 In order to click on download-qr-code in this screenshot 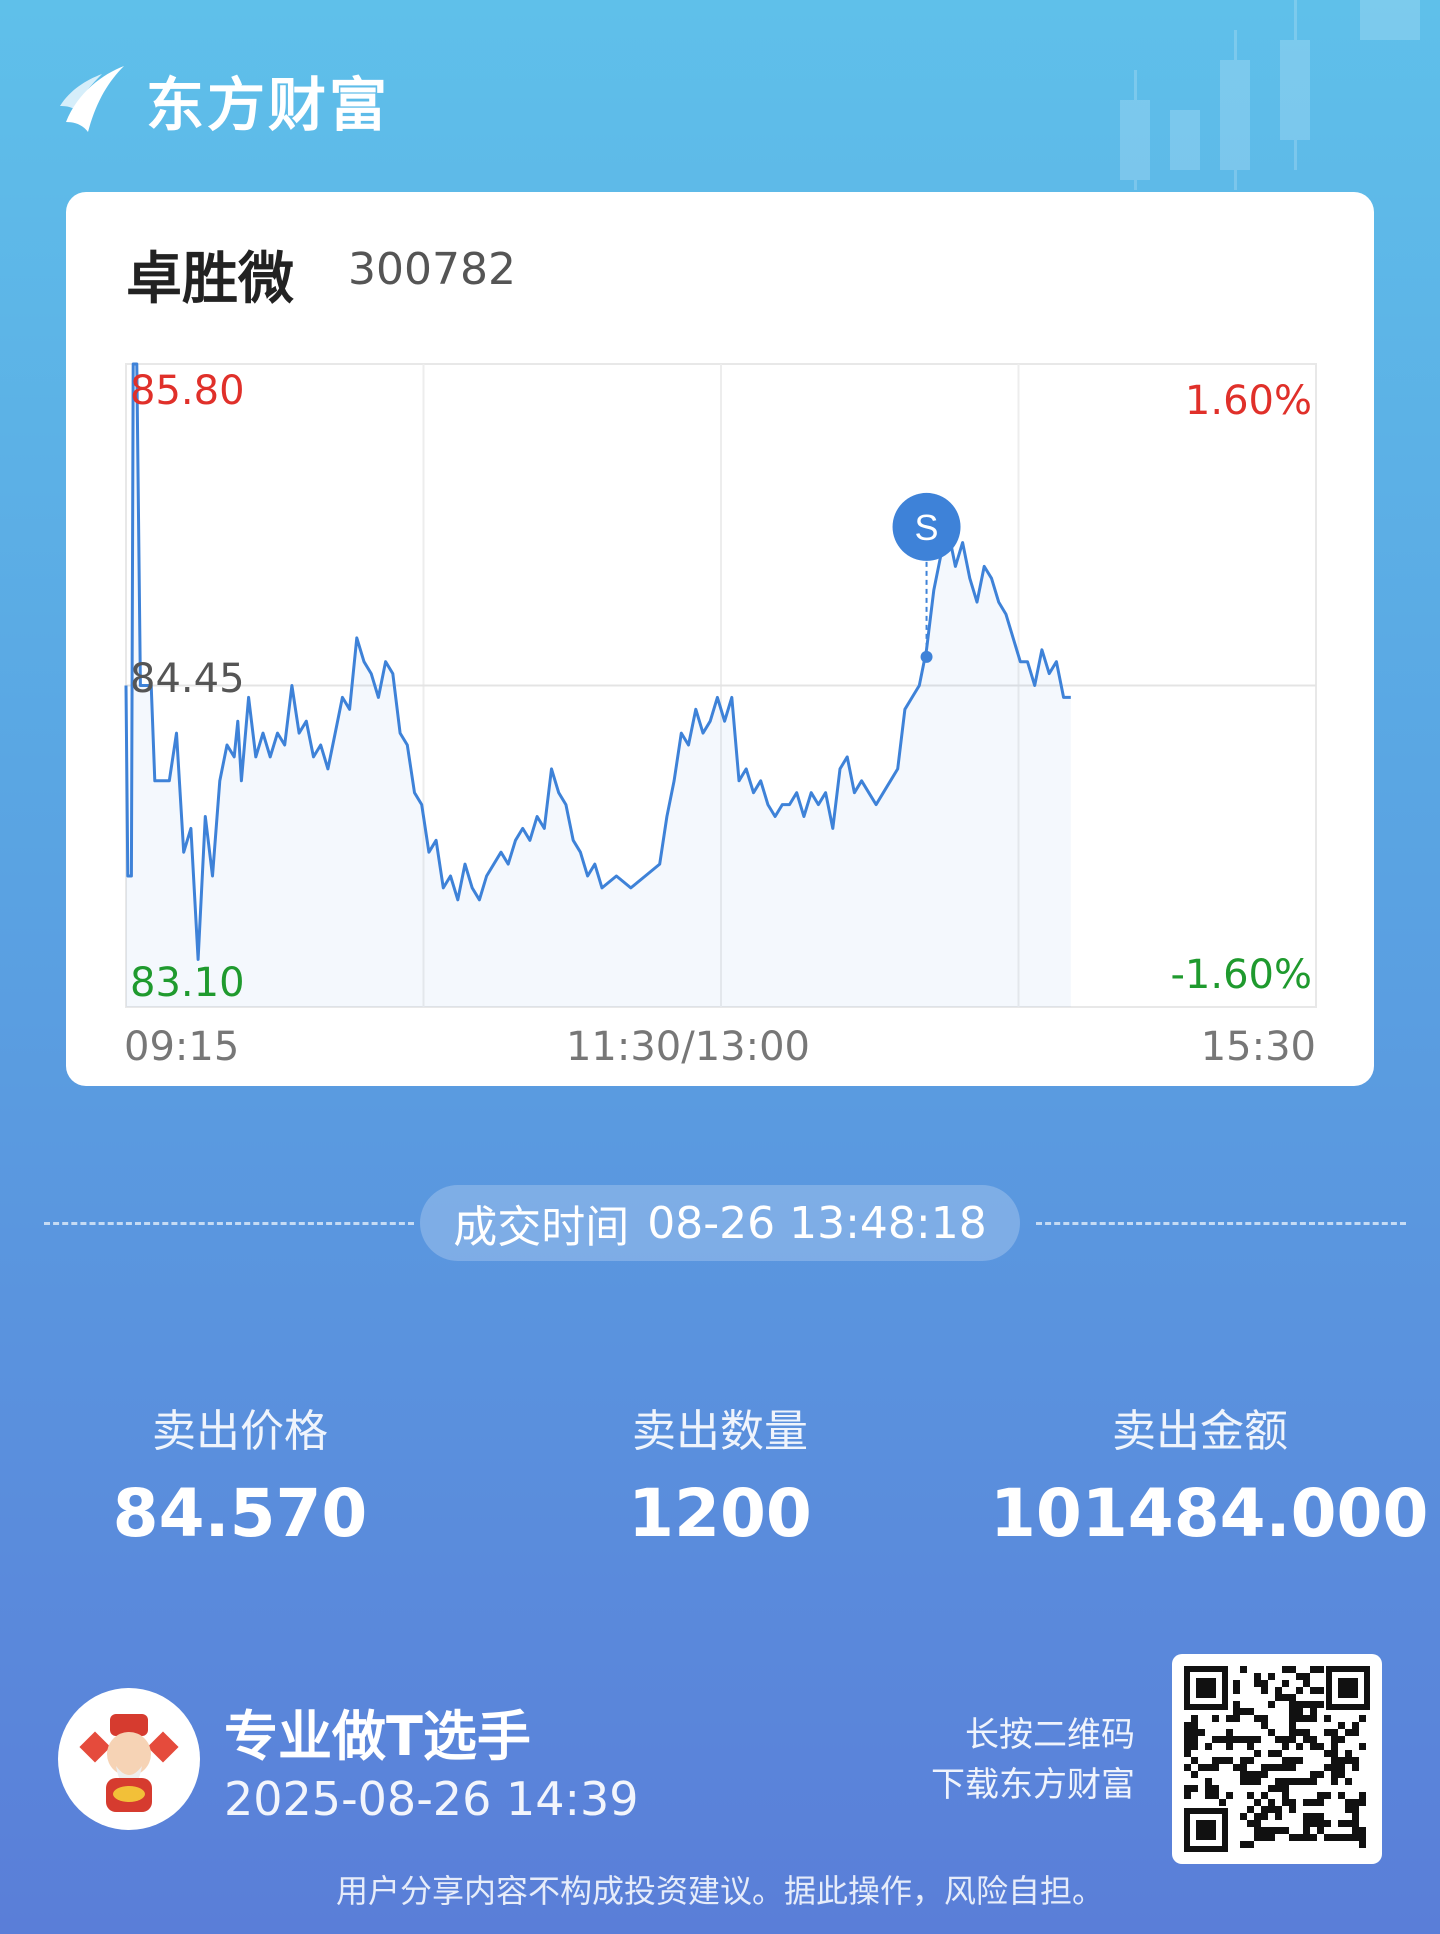, I will do `click(1277, 1759)`.